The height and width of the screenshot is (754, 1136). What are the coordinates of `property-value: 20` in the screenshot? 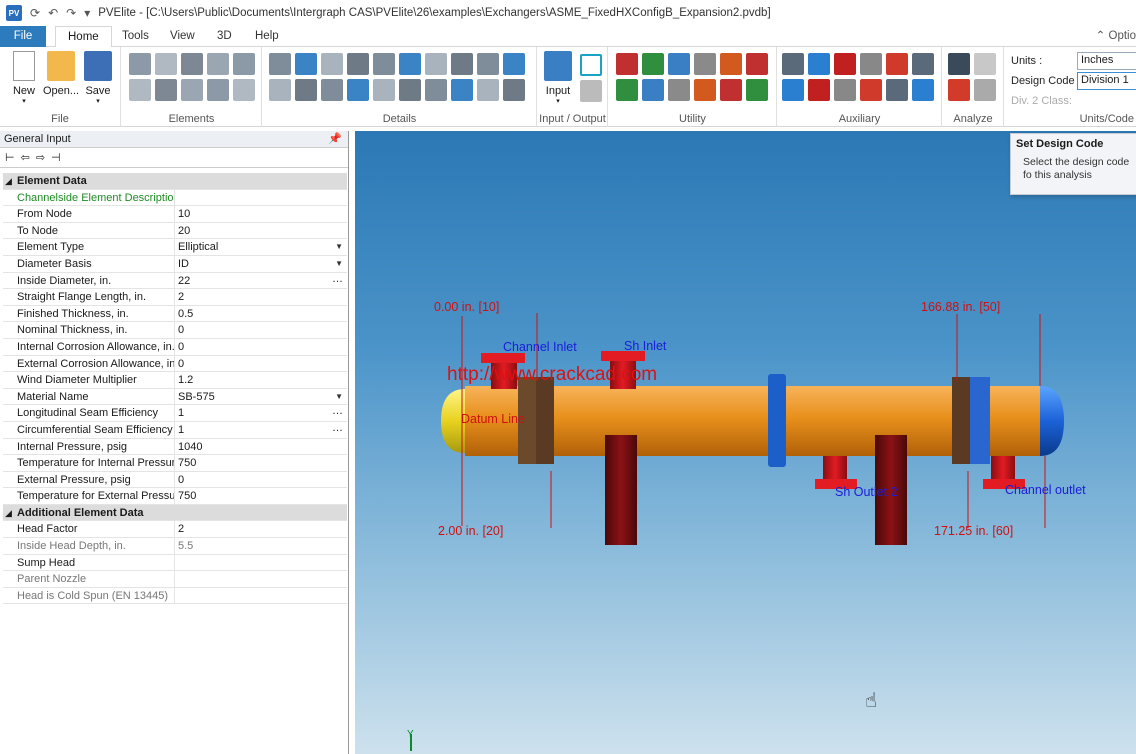 It's located at (261, 231).